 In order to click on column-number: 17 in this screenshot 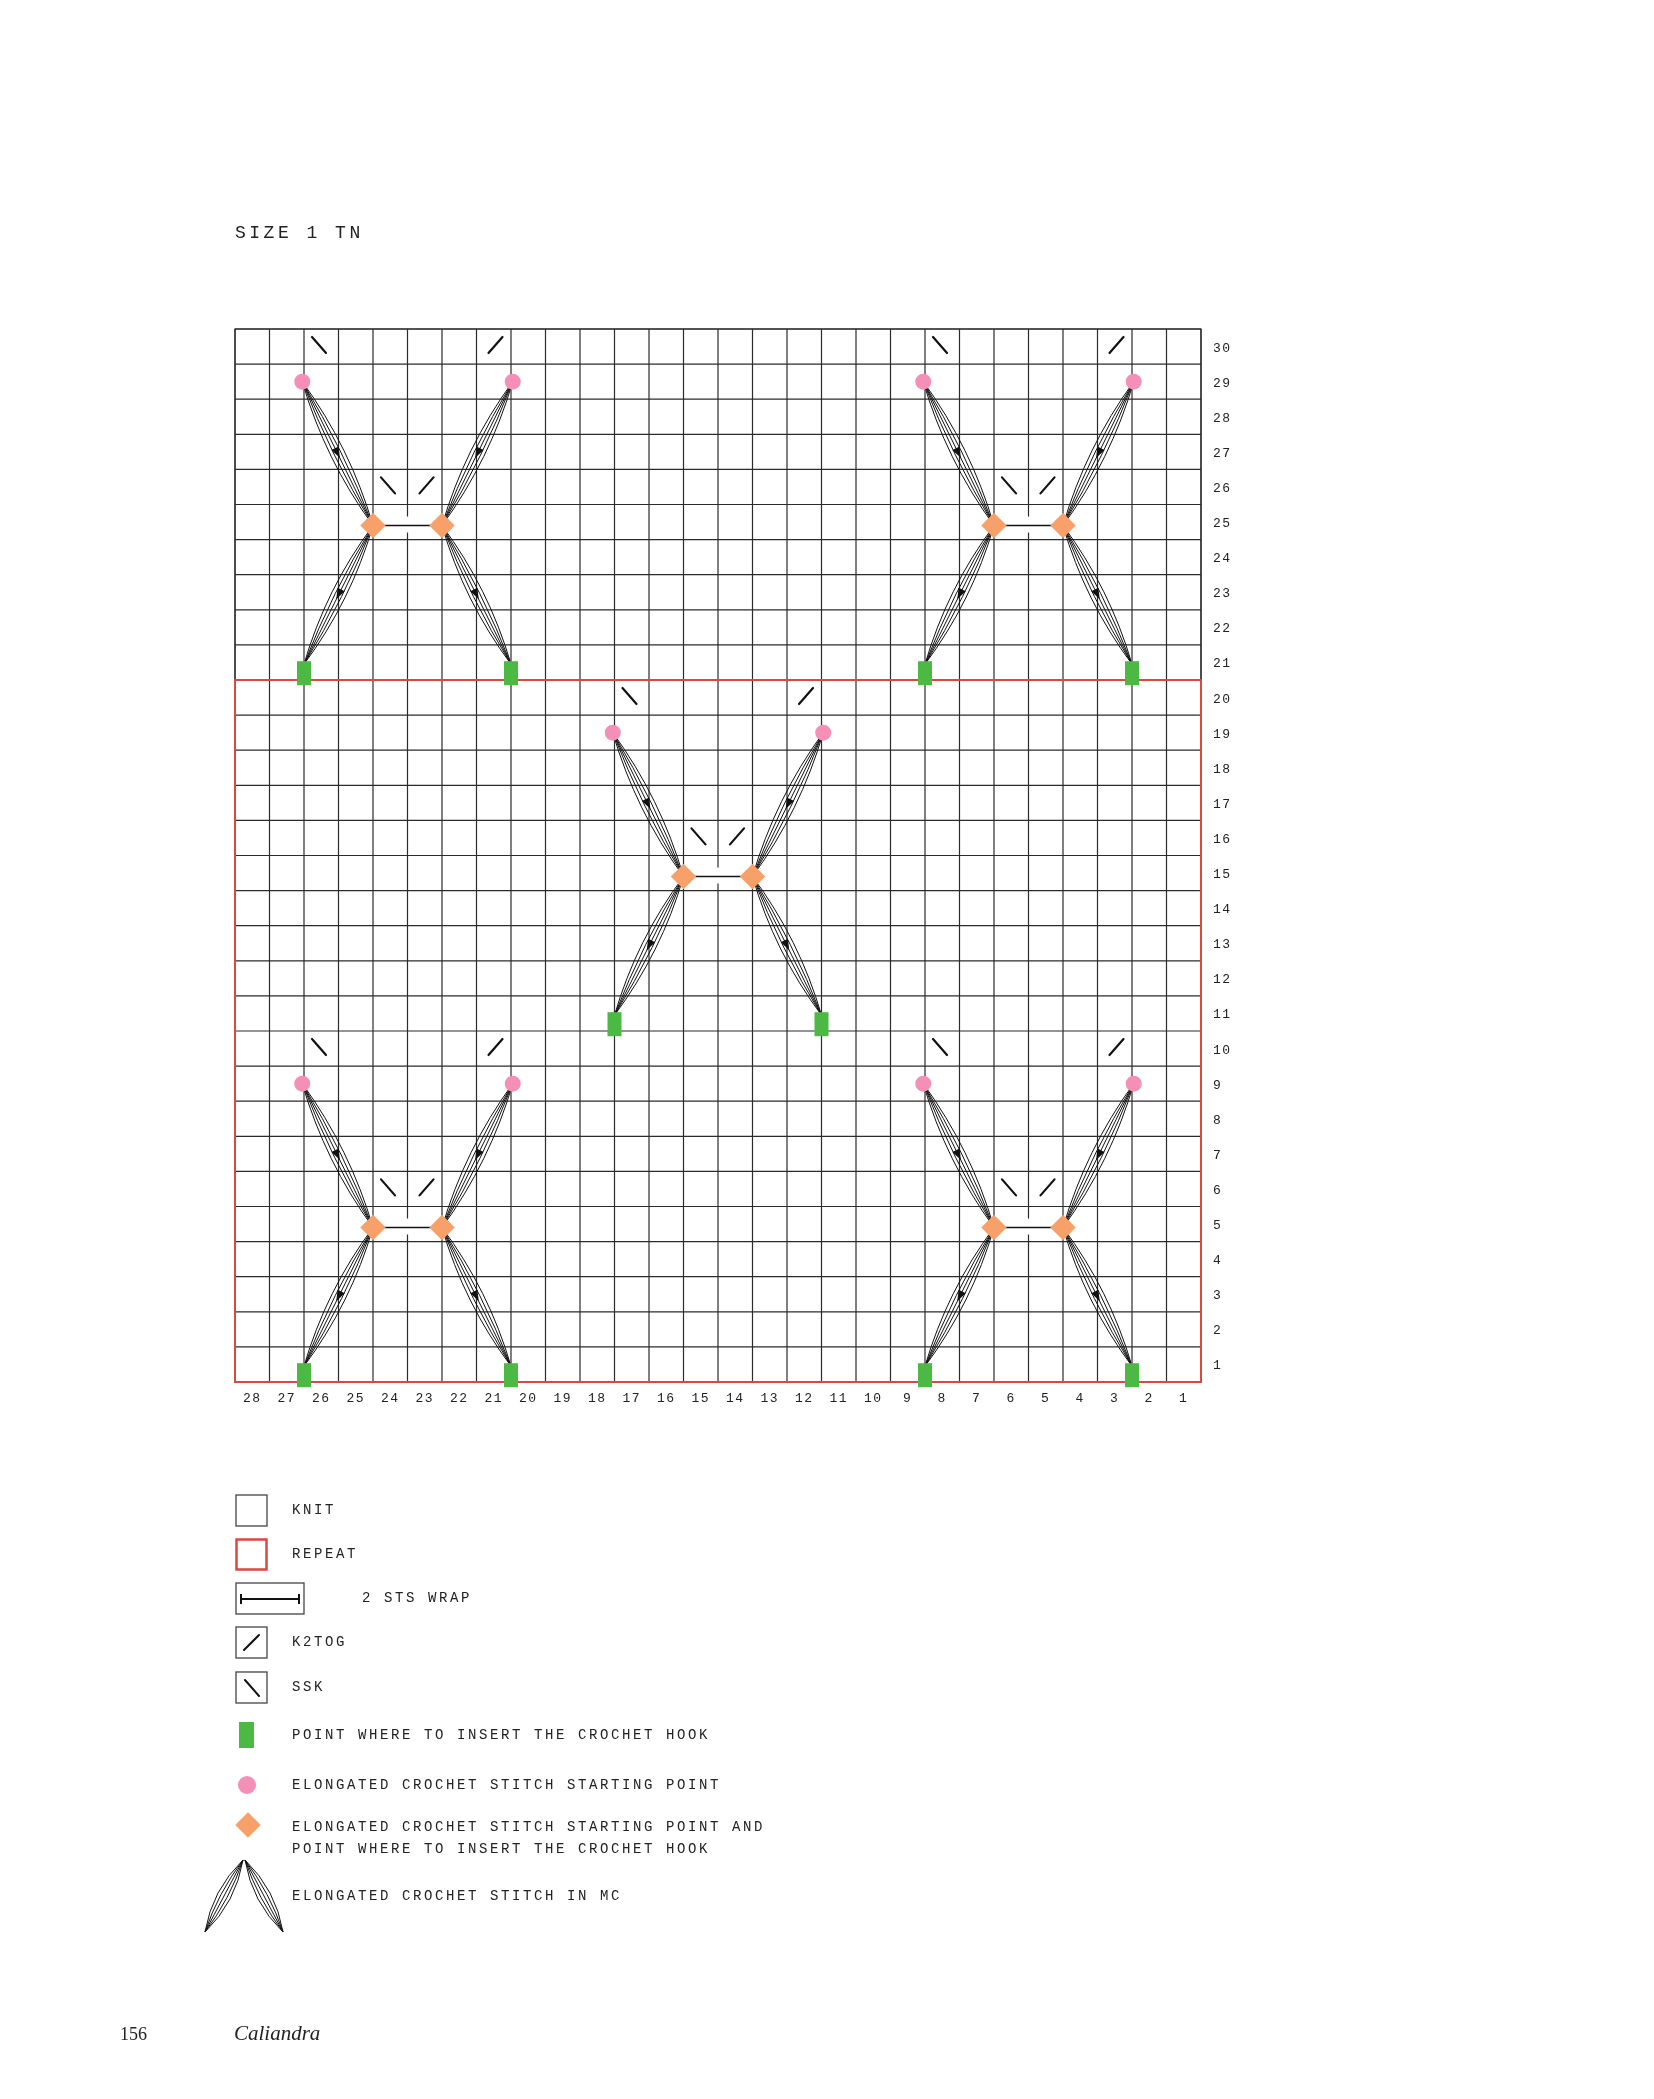, I will do `click(632, 1398)`.